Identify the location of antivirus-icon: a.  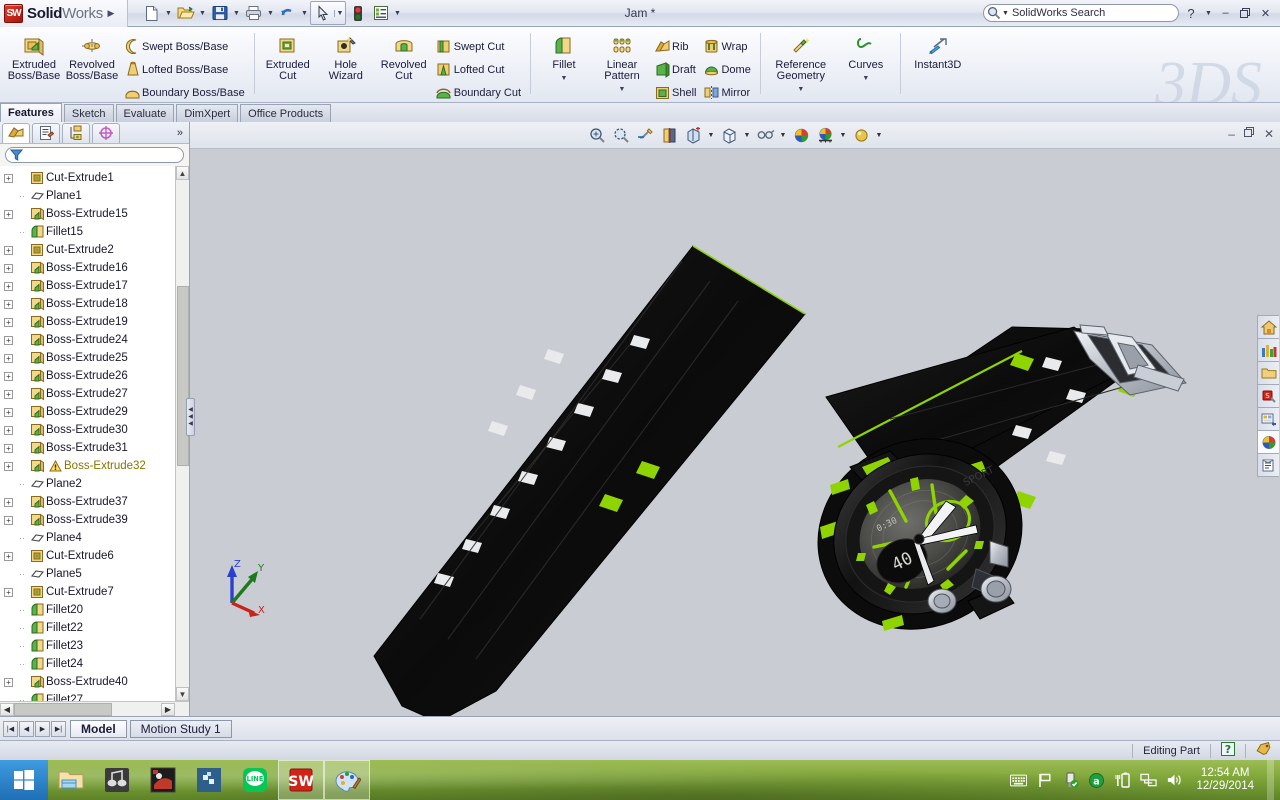
(1096, 780).